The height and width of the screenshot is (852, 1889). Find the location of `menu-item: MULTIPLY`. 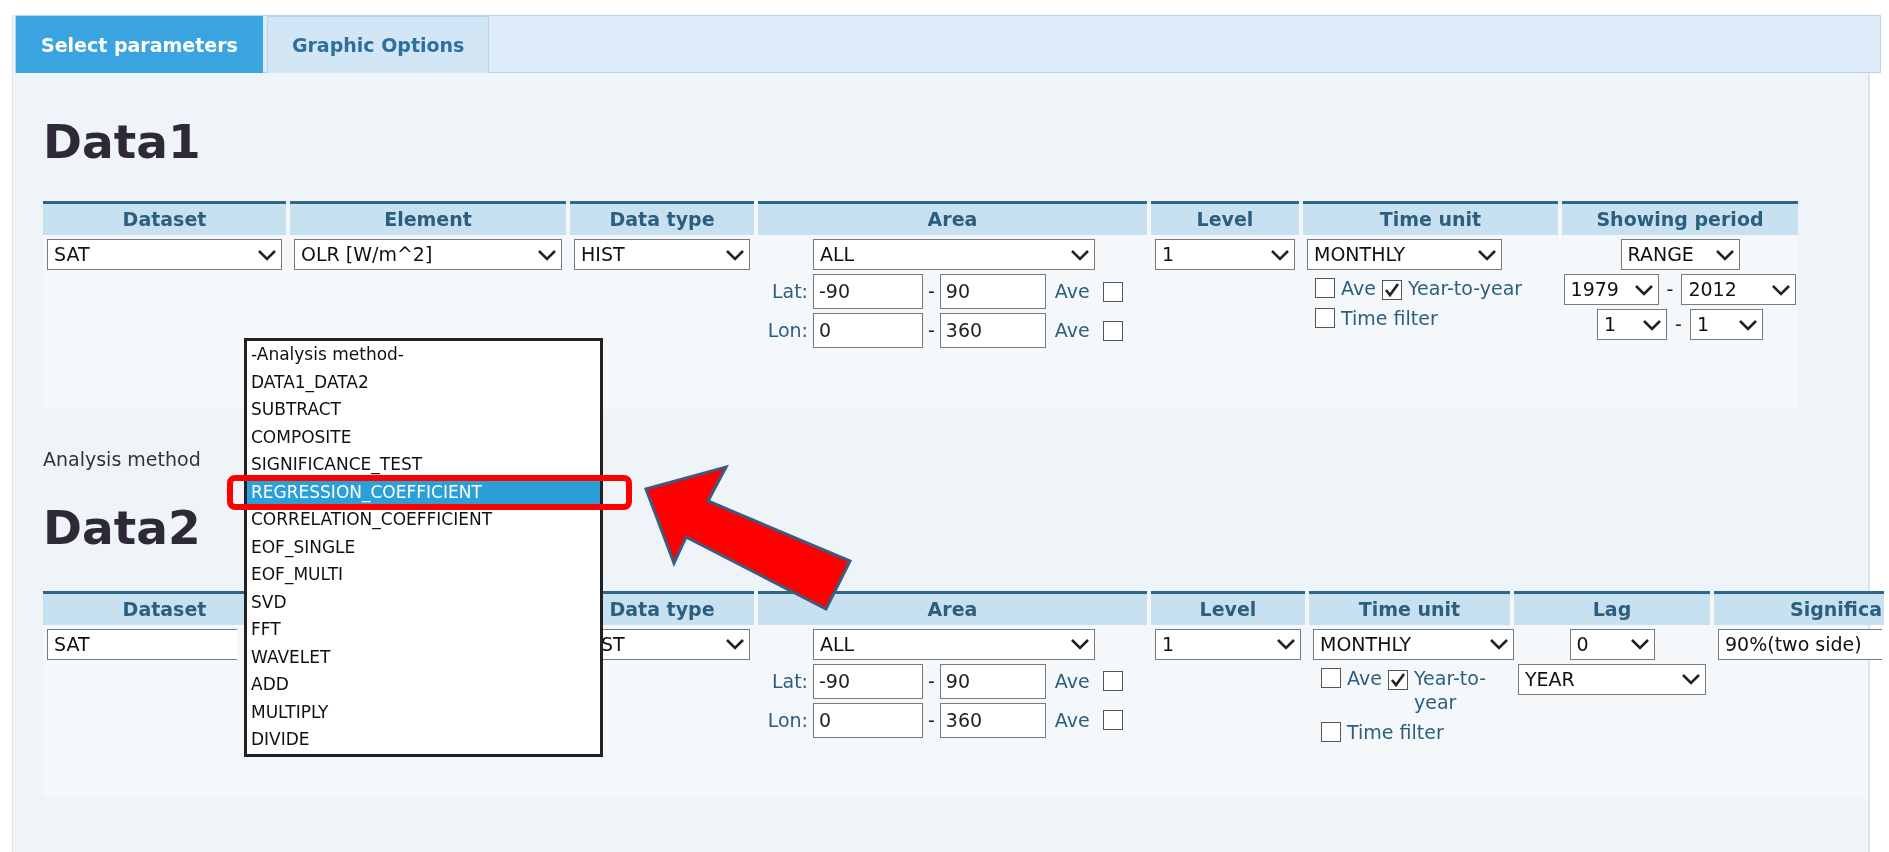

menu-item: MULTIPLY is located at coordinates (423, 712).